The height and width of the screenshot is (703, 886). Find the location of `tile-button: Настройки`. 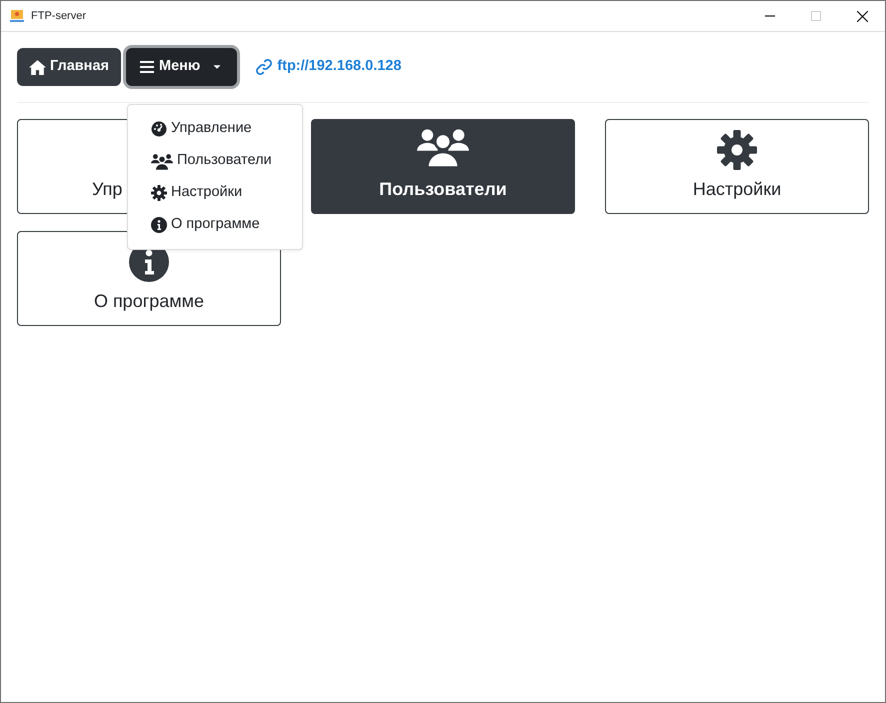

tile-button: Настройки is located at coordinates (737, 166).